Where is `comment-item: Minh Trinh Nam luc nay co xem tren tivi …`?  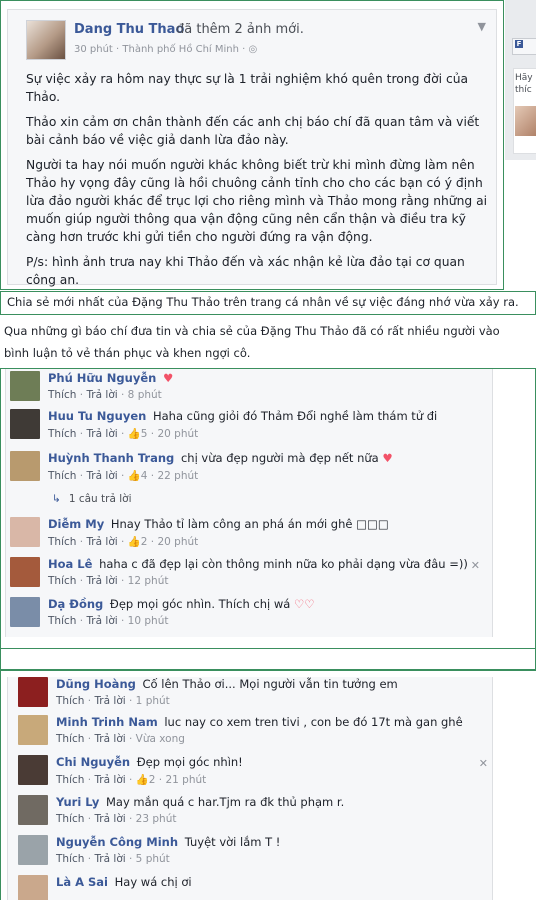
comment-item: Minh Trinh Nam luc nay co xem tren tivi … is located at coordinates (258, 735).